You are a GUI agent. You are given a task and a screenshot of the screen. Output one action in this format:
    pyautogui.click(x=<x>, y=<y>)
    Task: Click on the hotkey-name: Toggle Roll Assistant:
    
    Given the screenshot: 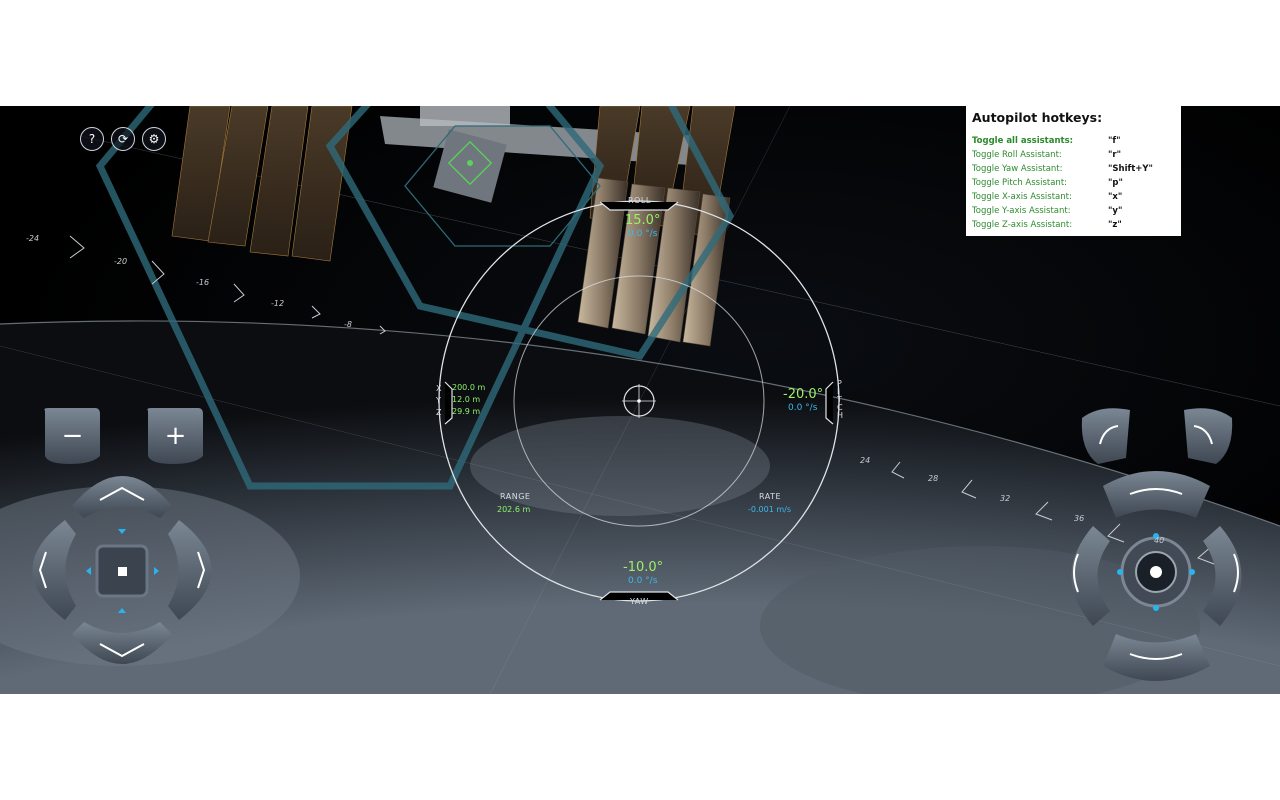 What is the action you would take?
    pyautogui.click(x=1017, y=155)
    